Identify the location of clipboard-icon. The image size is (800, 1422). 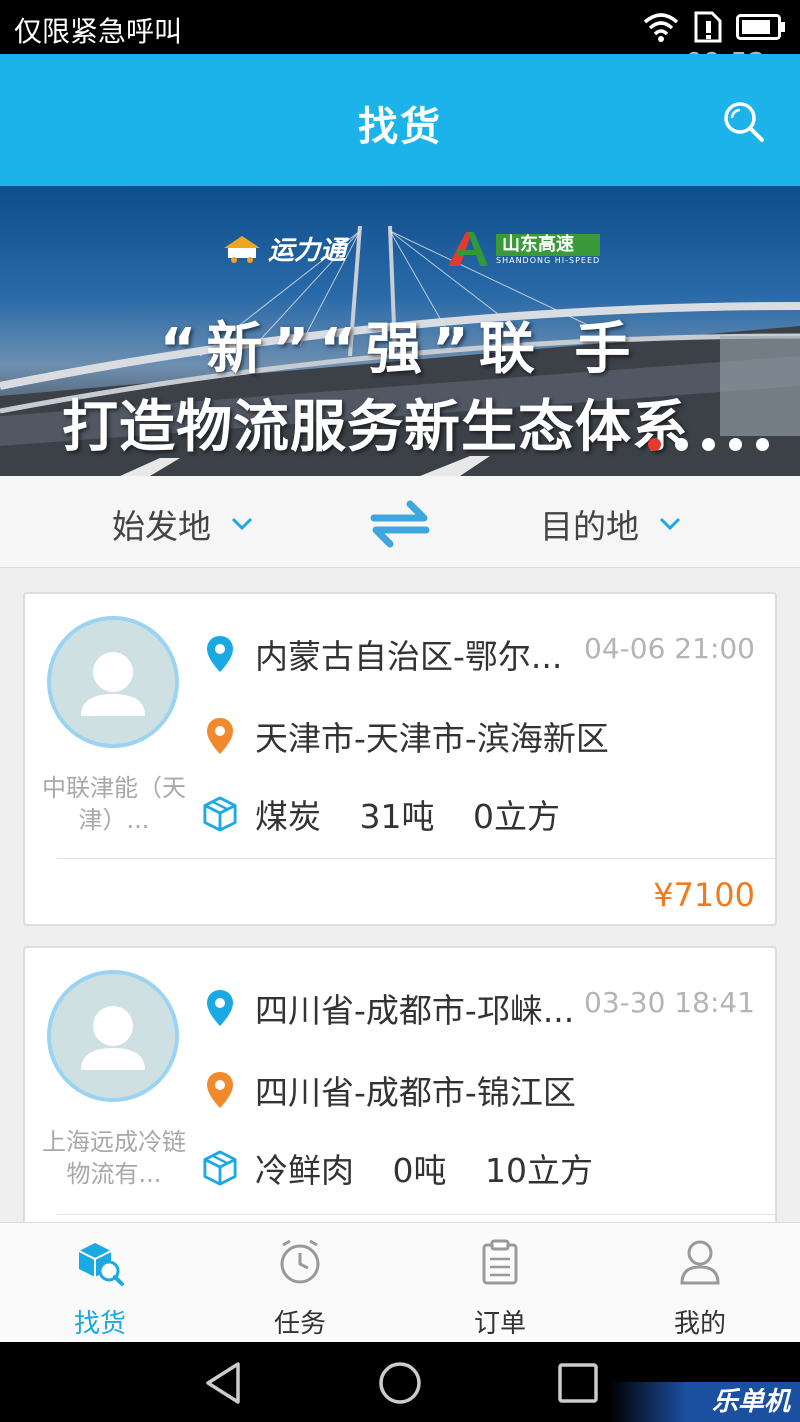
(500, 1262).